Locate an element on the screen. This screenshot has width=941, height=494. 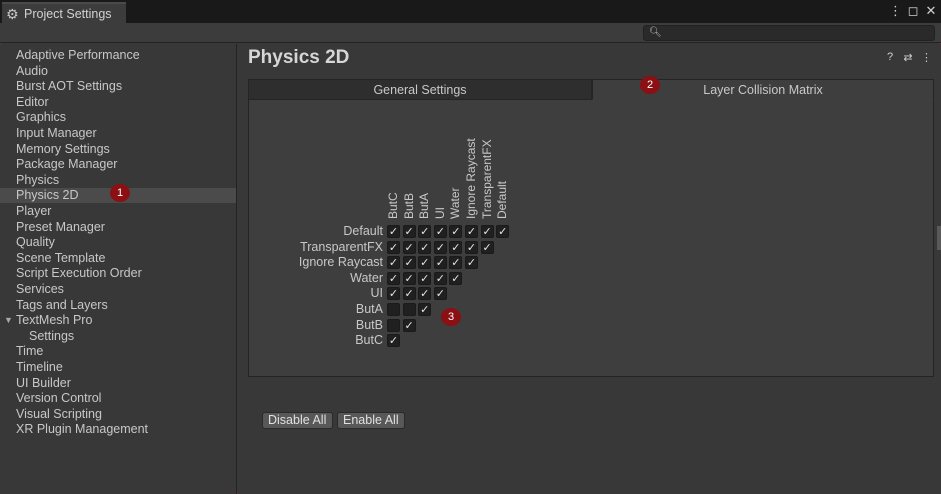
scrollbar-handle is located at coordinates (939, 238).